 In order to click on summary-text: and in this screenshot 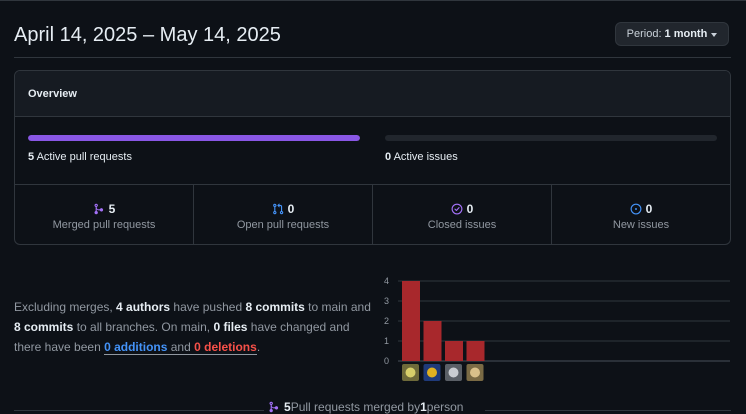, I will do `click(181, 347)`.